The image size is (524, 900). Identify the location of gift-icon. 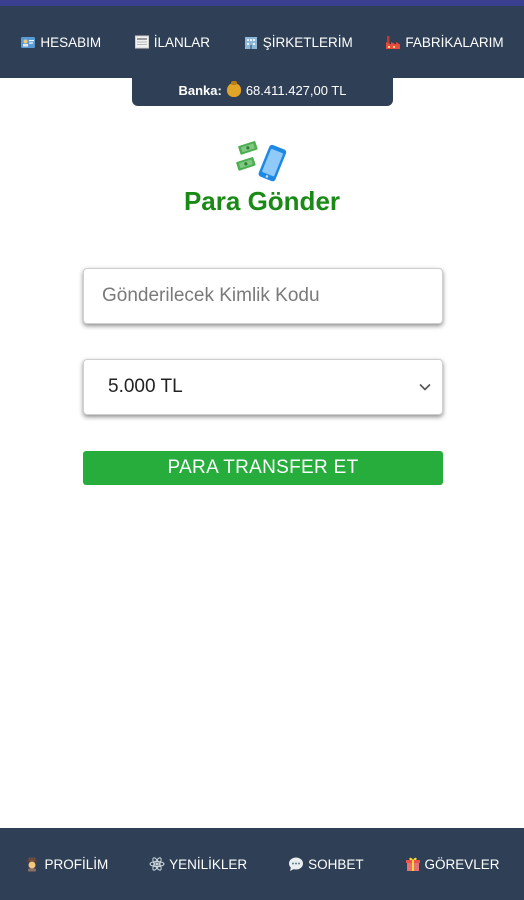
(412, 864).